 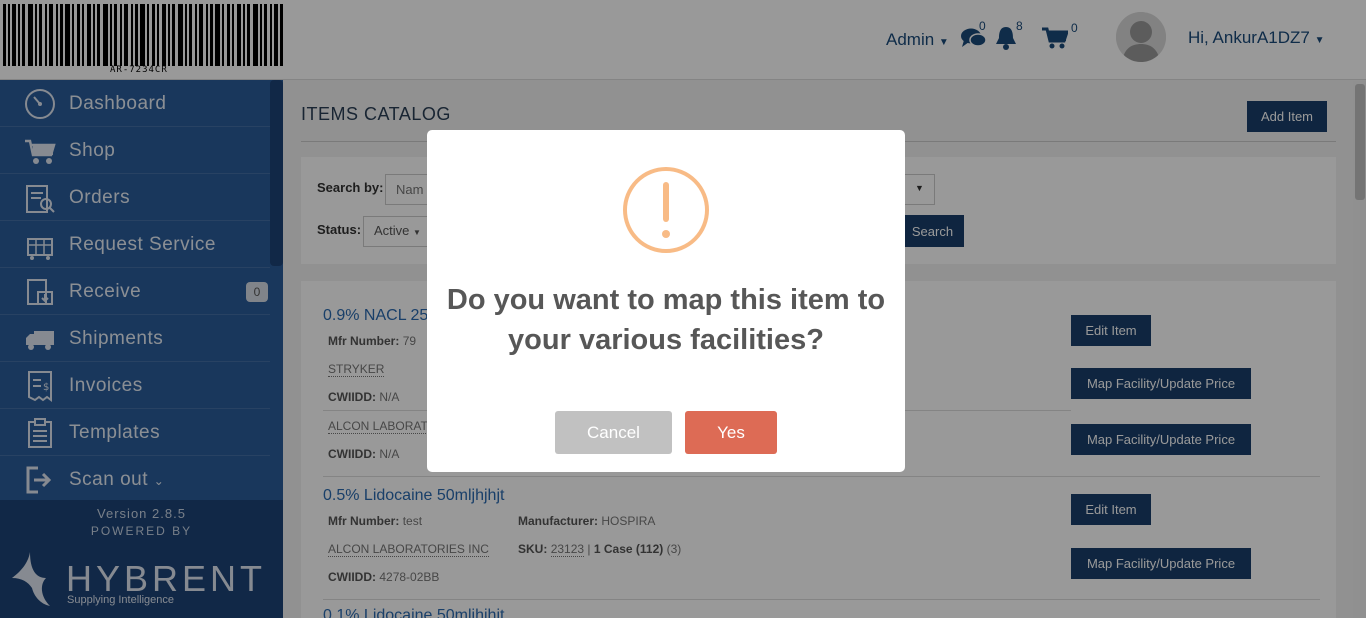 I want to click on yes-button: Yes, so click(x=731, y=432).